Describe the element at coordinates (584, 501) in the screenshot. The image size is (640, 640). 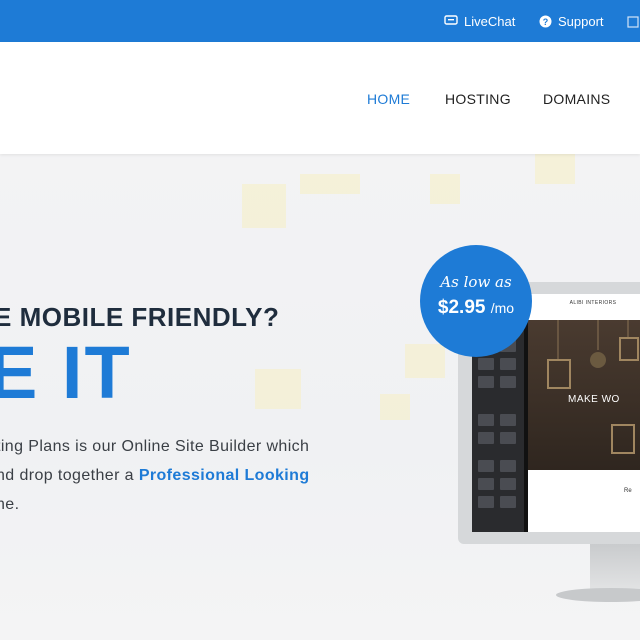
I see `site-body: Re` at that location.